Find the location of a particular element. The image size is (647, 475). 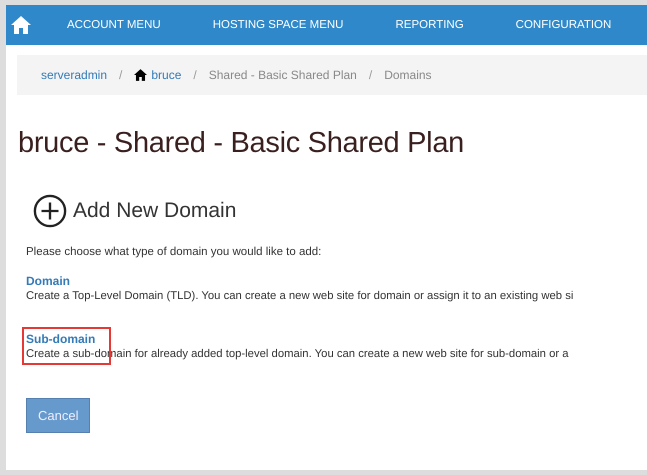

page-title: bruce - Shared - Basic Shared Plan is located at coordinates (241, 143).